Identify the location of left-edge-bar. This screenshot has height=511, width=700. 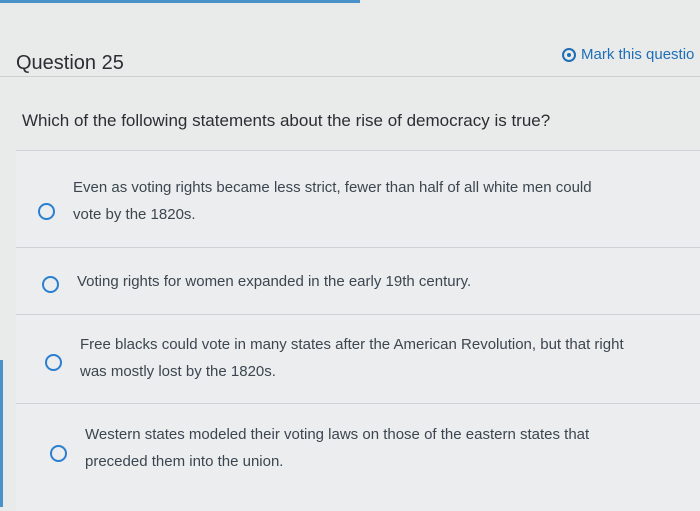
(1, 433).